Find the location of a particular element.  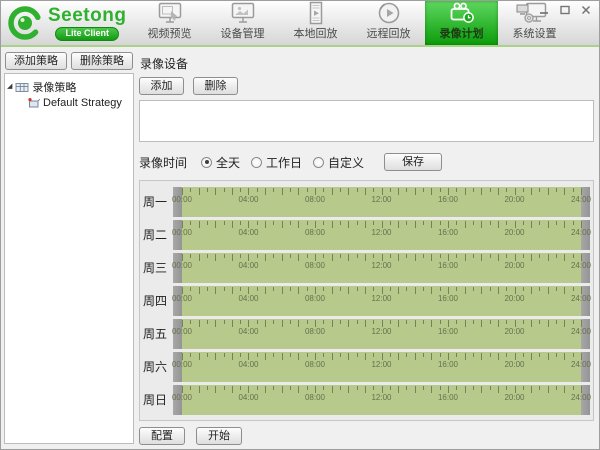

record-time-option-2: 自定义 is located at coordinates (338, 162).